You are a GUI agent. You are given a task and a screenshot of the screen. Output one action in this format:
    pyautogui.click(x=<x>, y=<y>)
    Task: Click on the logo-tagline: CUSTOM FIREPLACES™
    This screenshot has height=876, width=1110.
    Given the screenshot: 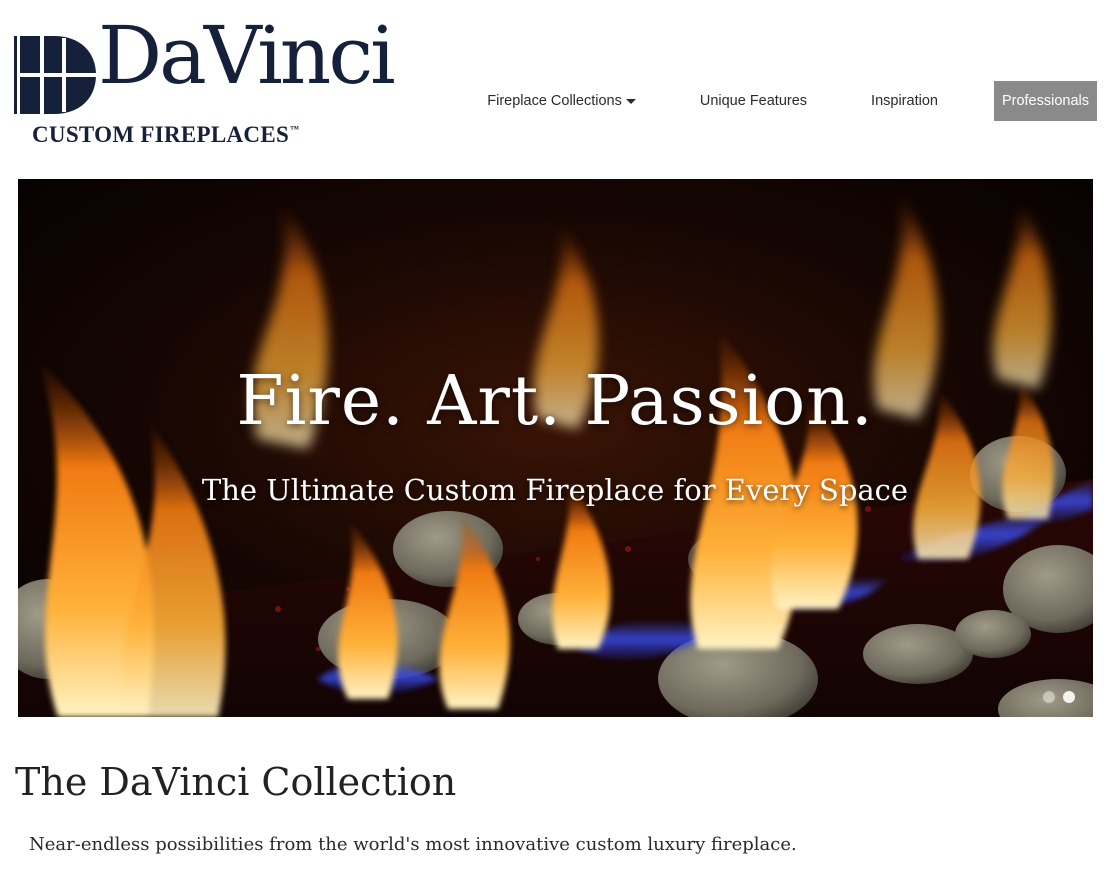 What is the action you would take?
    pyautogui.click(x=166, y=134)
    